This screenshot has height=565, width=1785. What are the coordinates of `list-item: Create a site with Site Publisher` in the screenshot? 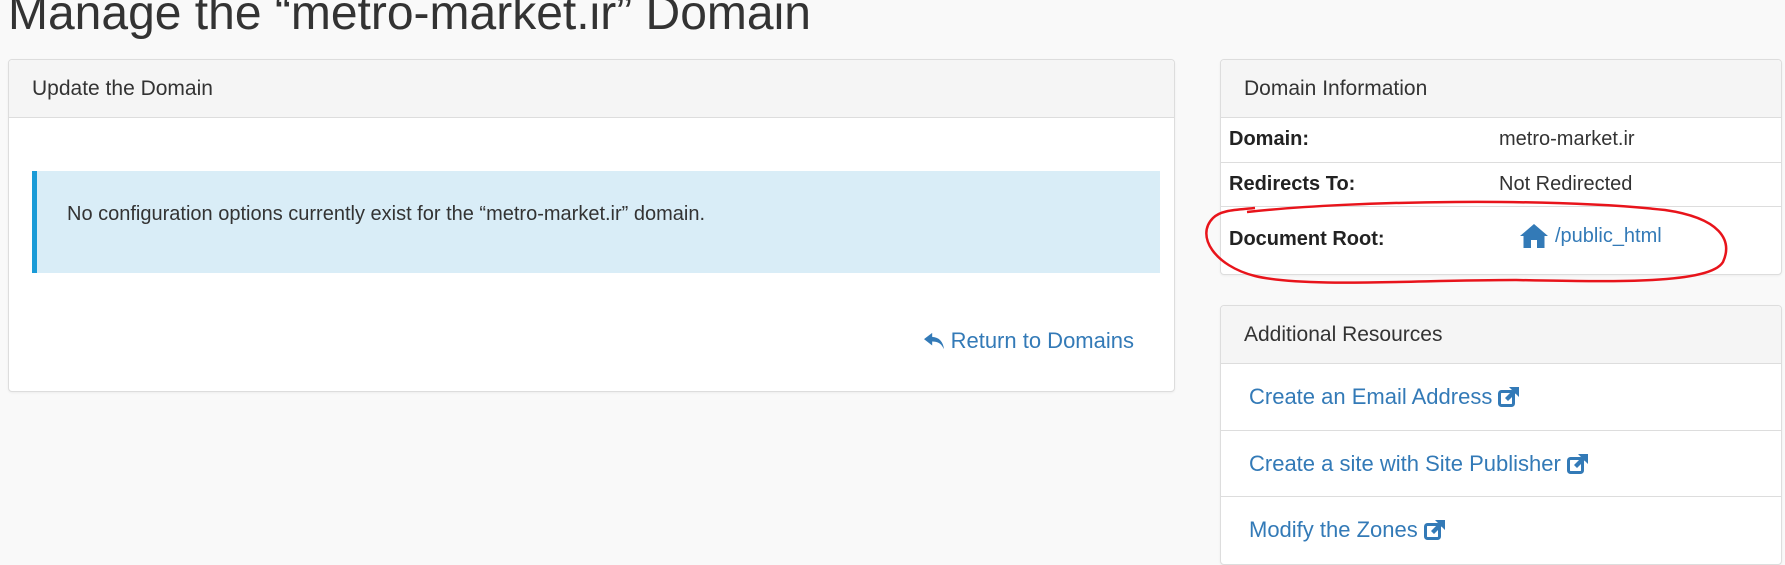 It's located at (1501, 463).